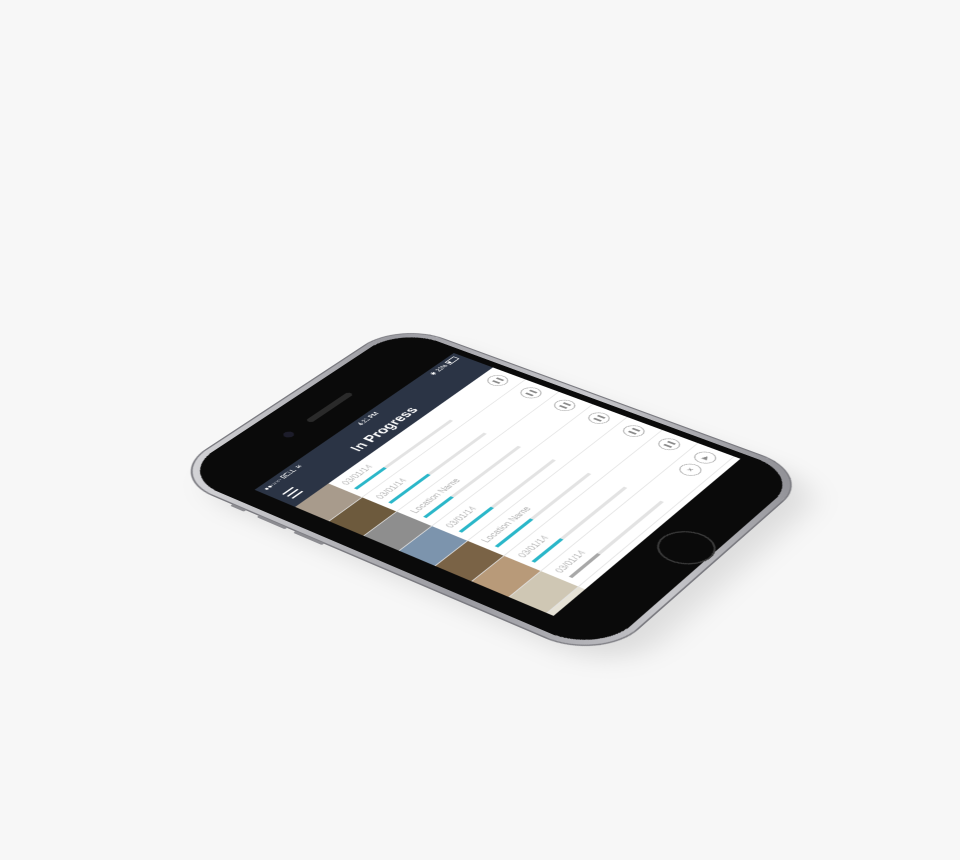 The height and width of the screenshot is (860, 960). What do you see at coordinates (705, 457) in the screenshot?
I see `play-icon: ▶` at bounding box center [705, 457].